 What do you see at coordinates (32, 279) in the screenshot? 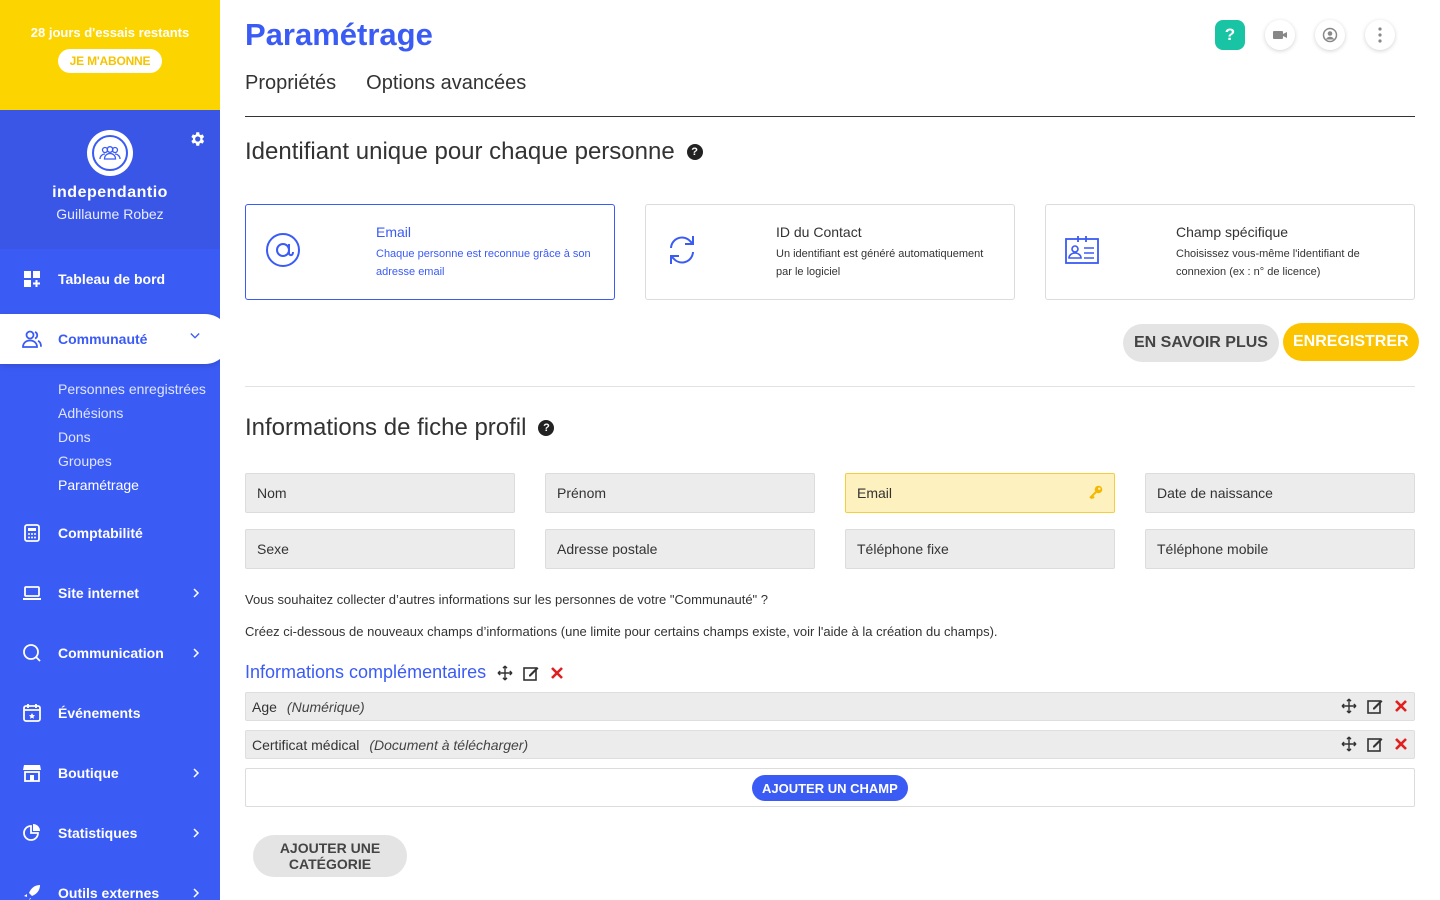
I see `dashboard-icon` at bounding box center [32, 279].